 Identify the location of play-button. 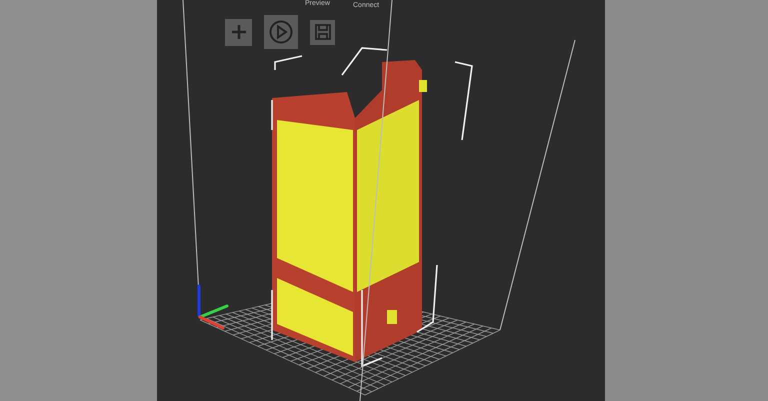
(281, 32).